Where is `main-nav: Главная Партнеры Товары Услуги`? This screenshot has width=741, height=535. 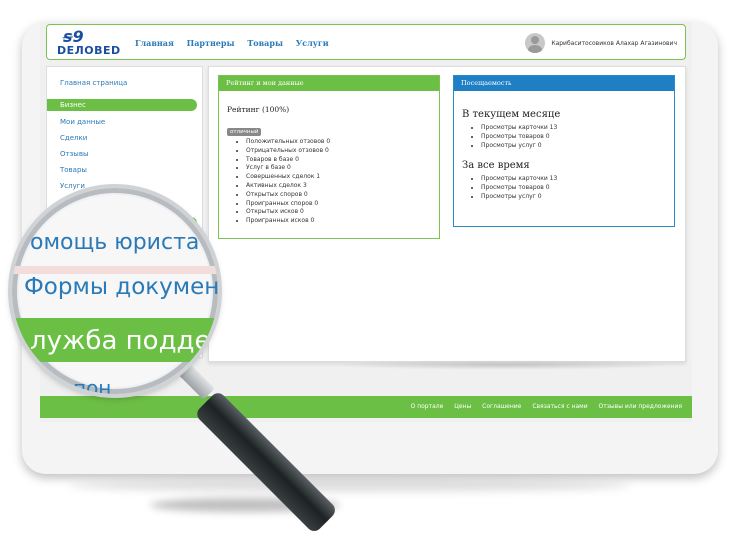 main-nav: Главная Партнеры Товары Услуги is located at coordinates (237, 43).